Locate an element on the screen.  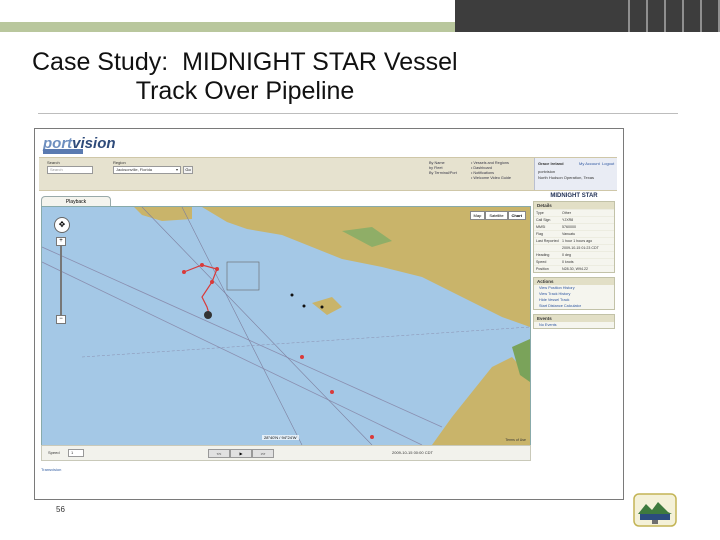
detail-key: Heading is located at coordinates (543, 255).